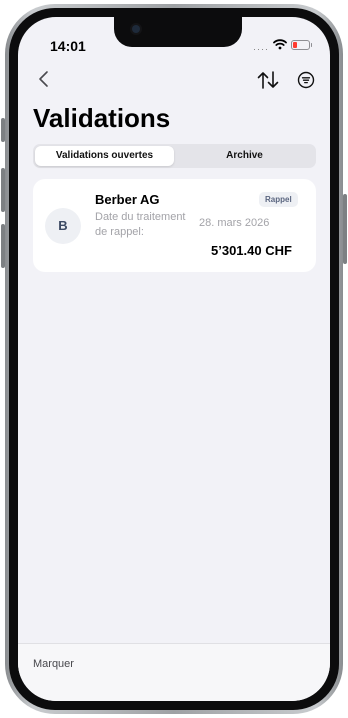 This screenshot has width=348, height=718. What do you see at coordinates (268, 80) in the screenshot?
I see `sort-arrows-icon` at bounding box center [268, 80].